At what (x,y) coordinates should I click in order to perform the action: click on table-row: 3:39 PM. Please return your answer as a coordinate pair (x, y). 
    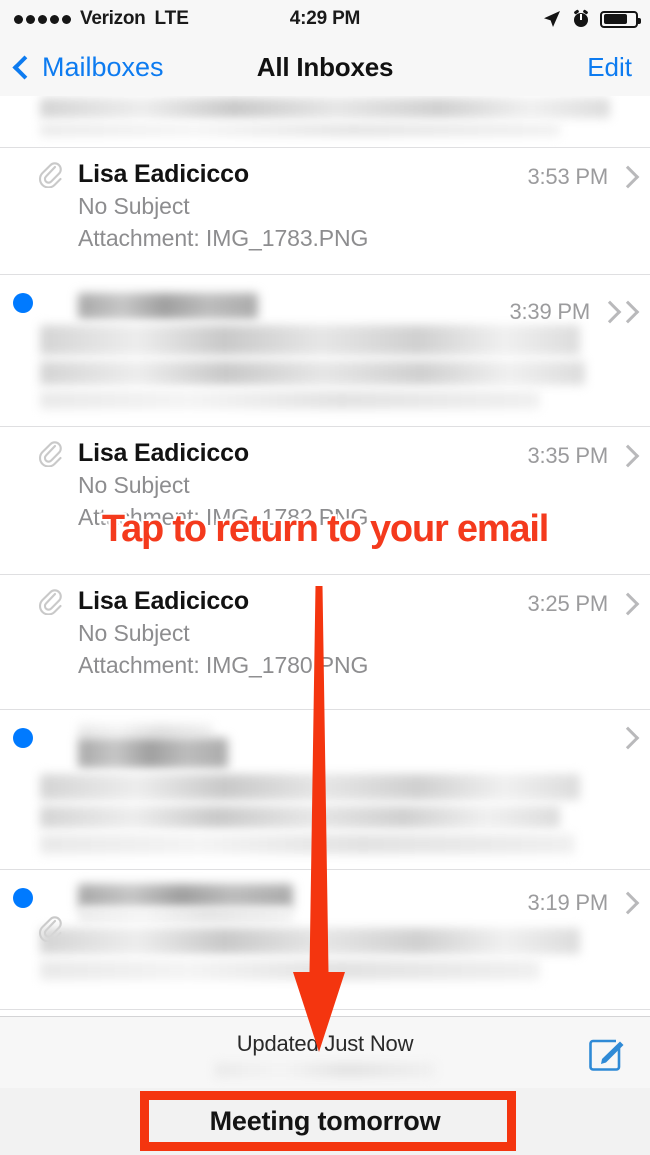
    Looking at the image, I should click on (325, 351).